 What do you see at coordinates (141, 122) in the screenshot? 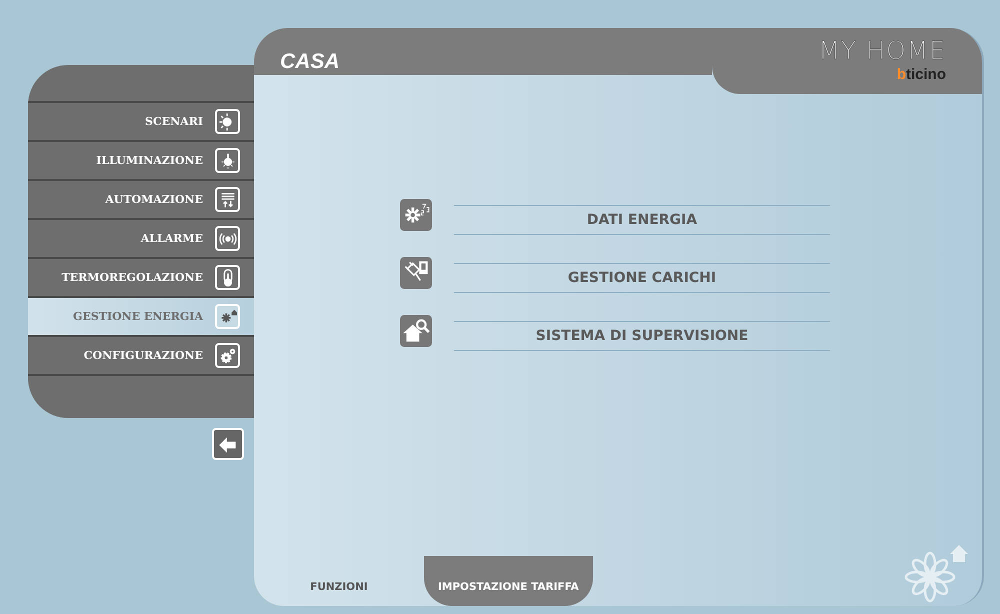
I see `sidebar-item: SCENARI` at bounding box center [141, 122].